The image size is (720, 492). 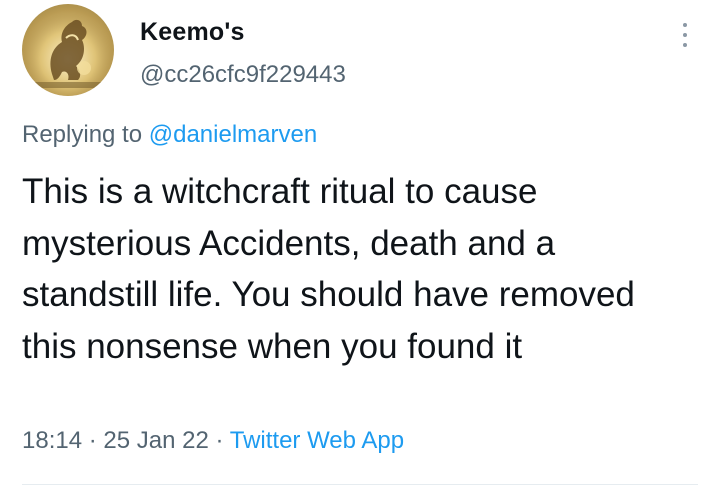 I want to click on replying-to-line: Replying to @danielmarven, so click(x=169, y=135).